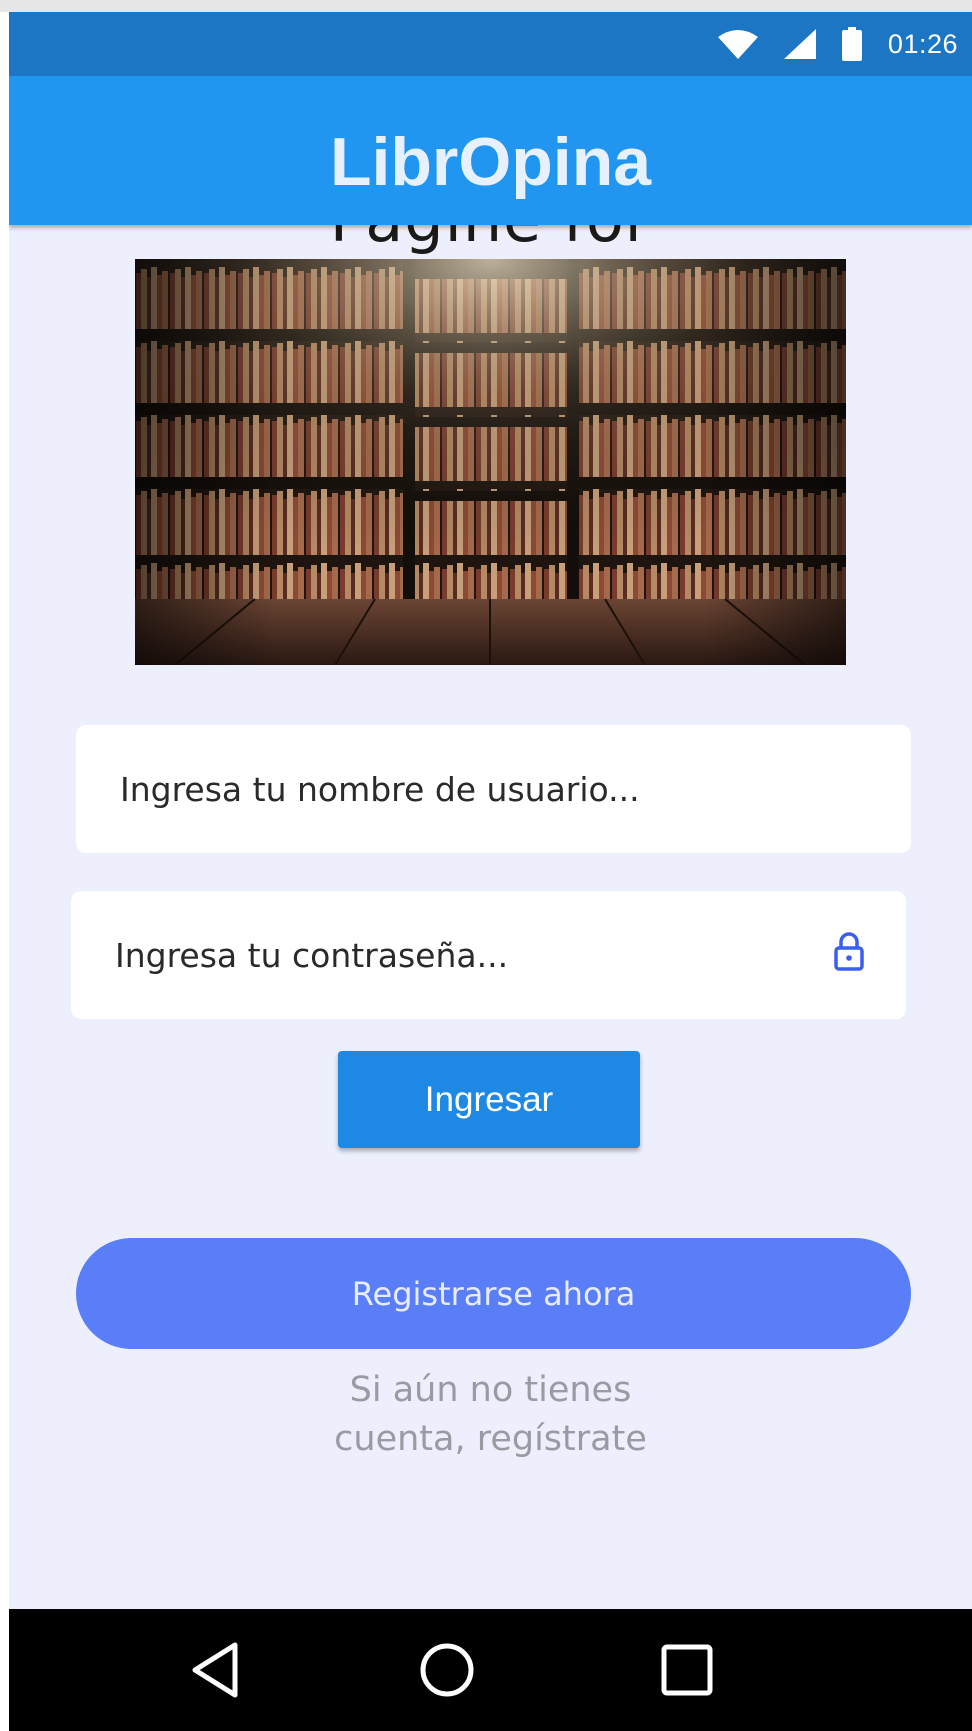 Image resolution: width=972 pixels, height=1731 pixels. What do you see at coordinates (922, 43) in the screenshot?
I see `status-time: 01:26` at bounding box center [922, 43].